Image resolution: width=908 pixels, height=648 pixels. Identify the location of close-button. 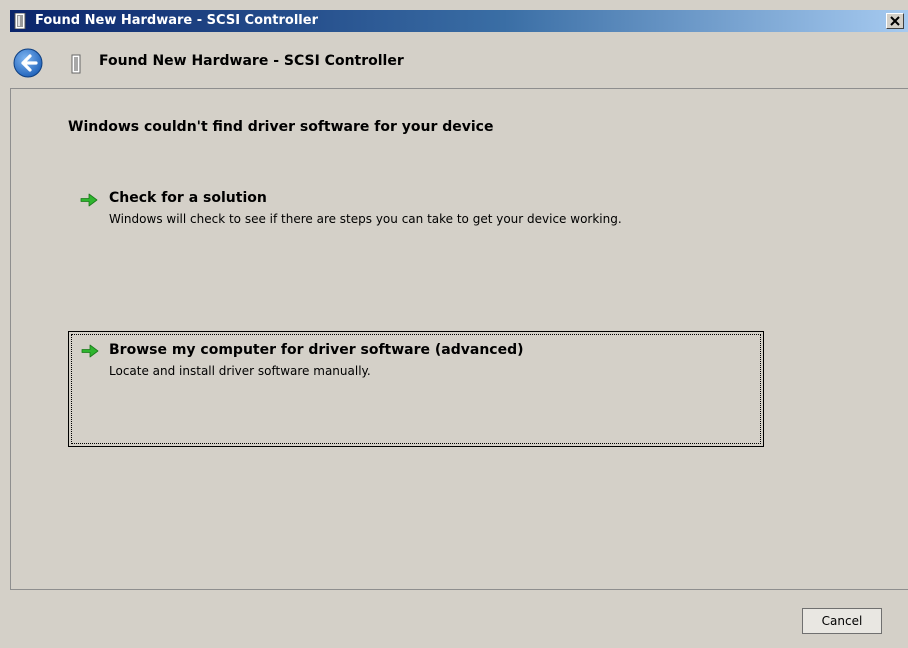
(895, 21).